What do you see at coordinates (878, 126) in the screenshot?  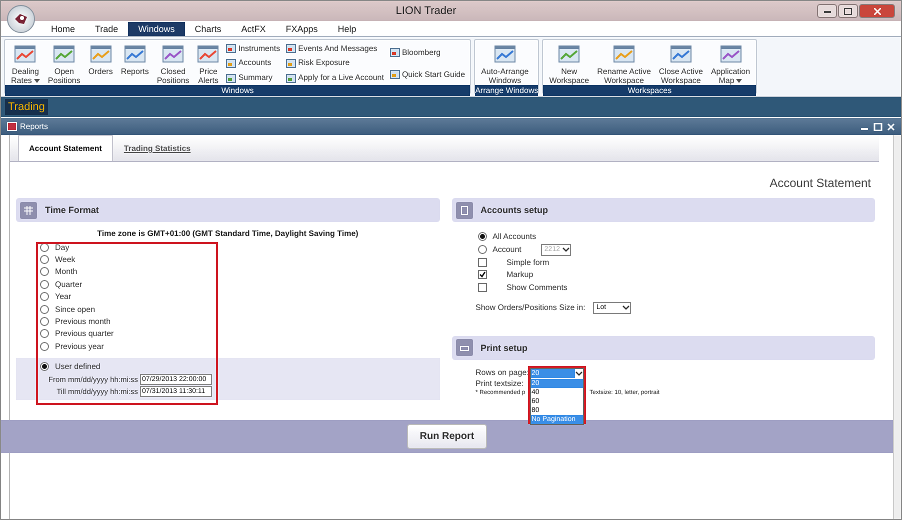 I see `panel-controls-icon` at bounding box center [878, 126].